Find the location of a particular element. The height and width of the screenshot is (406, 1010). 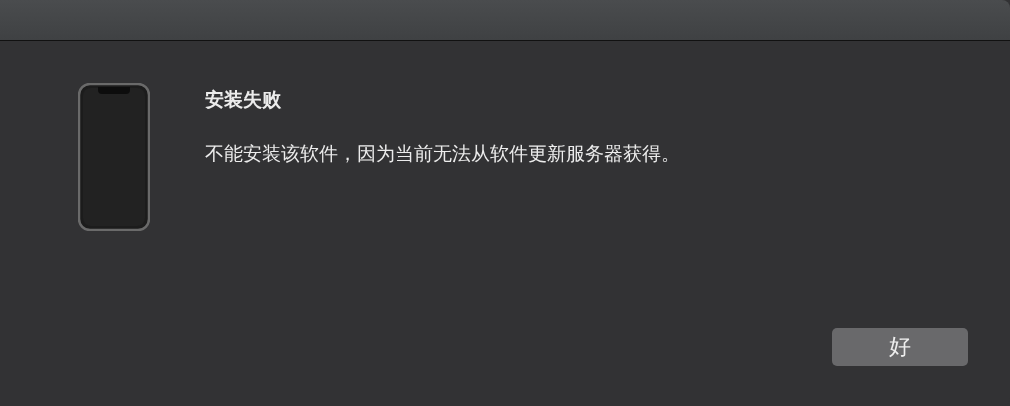

dialog-message: 不能安装该软件，因为当前无法从软件更新服务器获得。 is located at coordinates (442, 153).